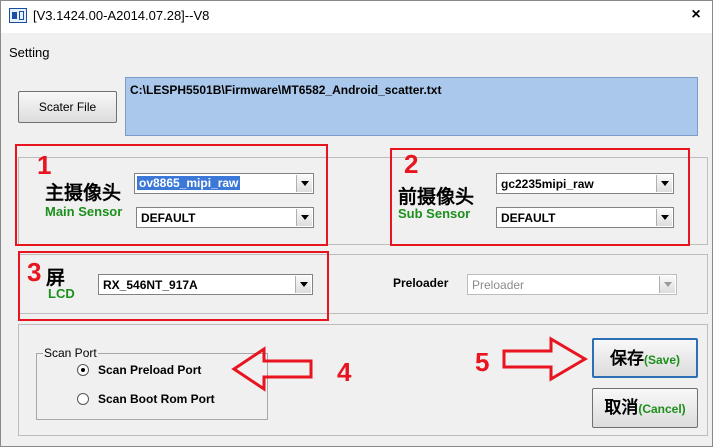 This screenshot has width=713, height=447. Describe the element at coordinates (205, 284) in the screenshot. I see `lcd-select: RX_546NT_917A` at that location.